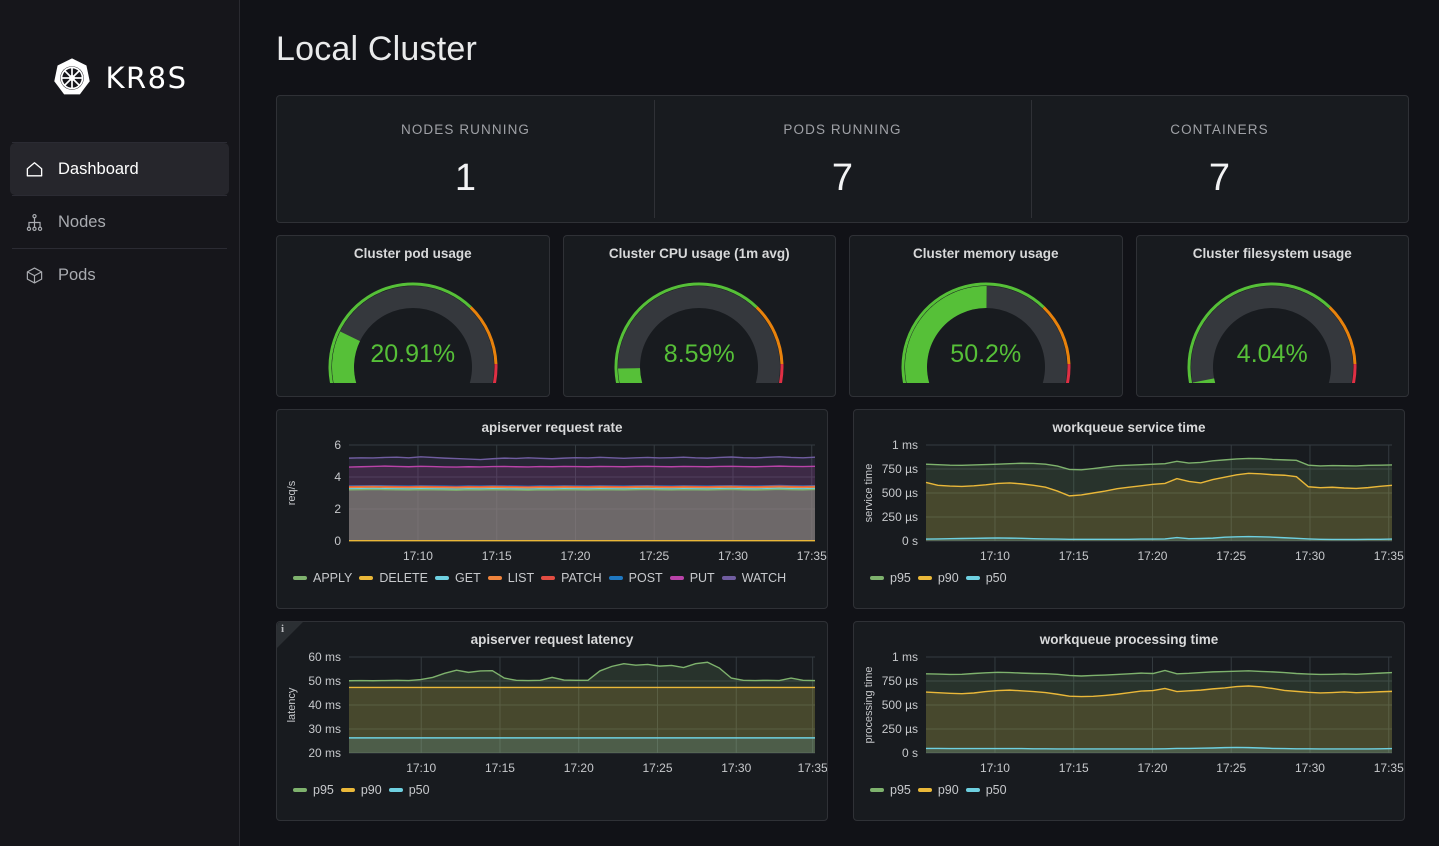 This screenshot has width=1439, height=846. I want to click on gauge-value: 8.59%, so click(699, 354).